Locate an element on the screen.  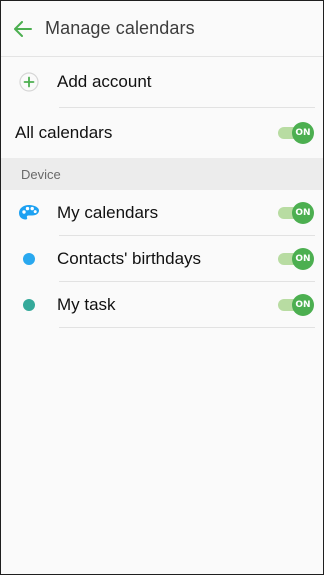
add-account-row: Add account is located at coordinates (162, 82).